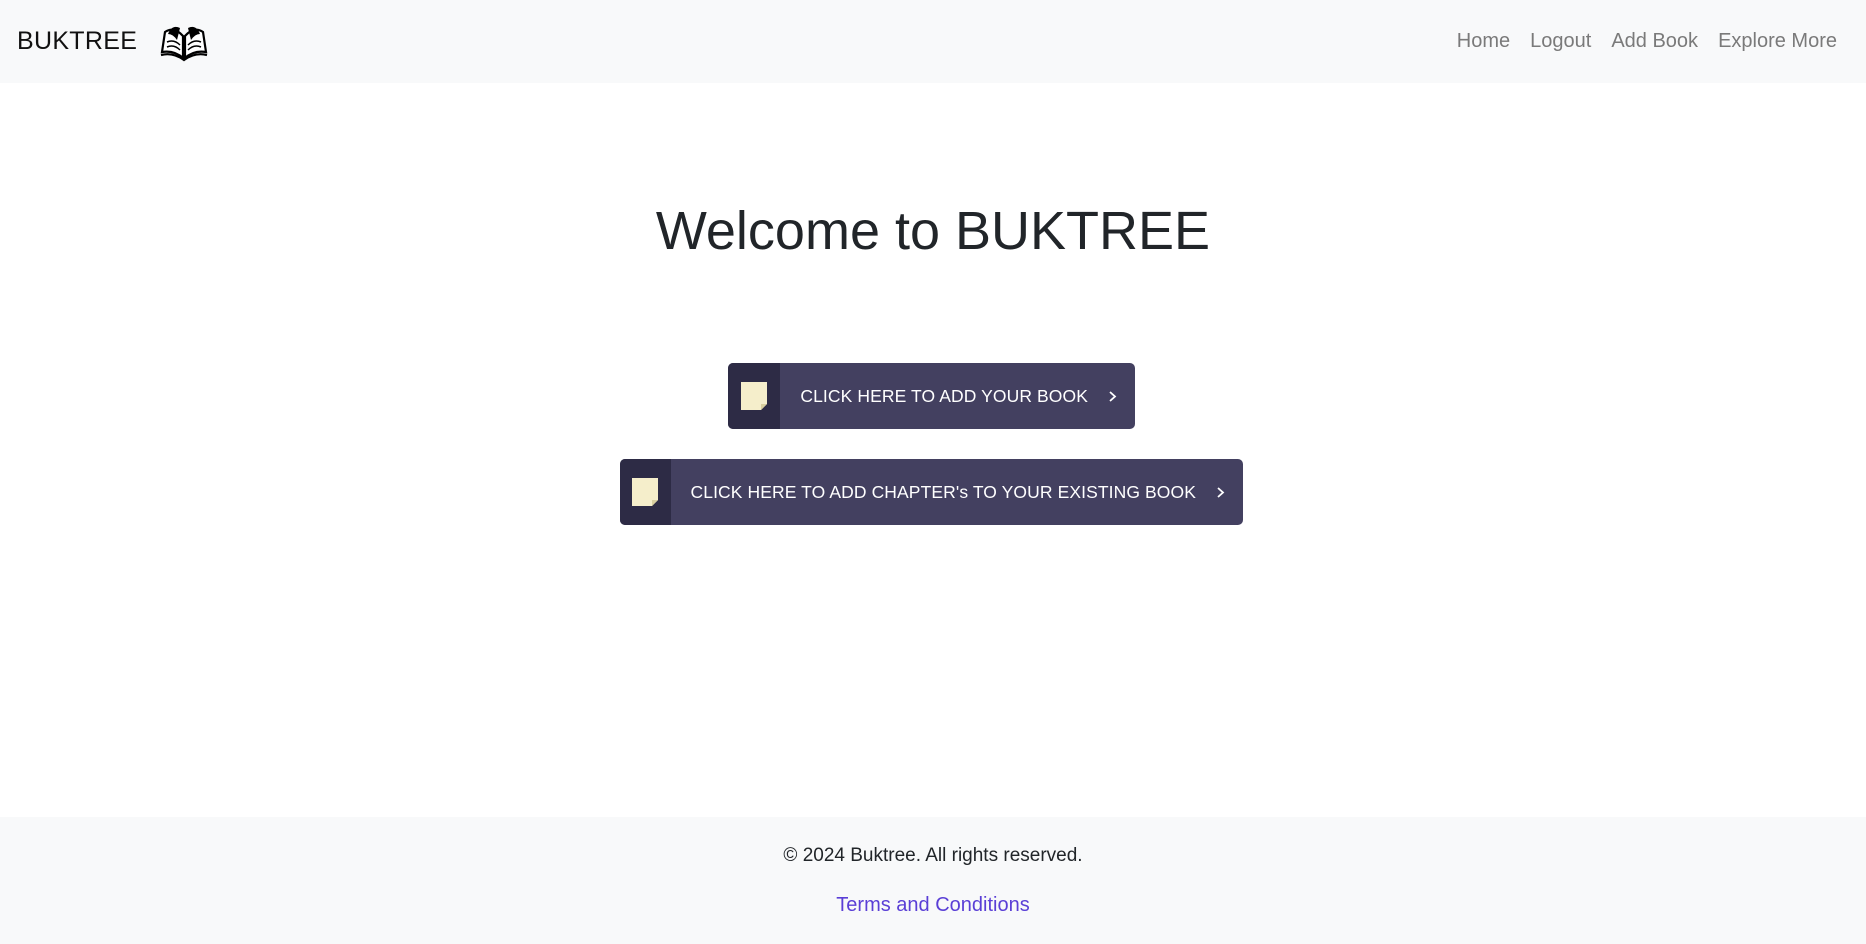 The height and width of the screenshot is (944, 1866). I want to click on nav-link-home: Home, so click(1483, 41).